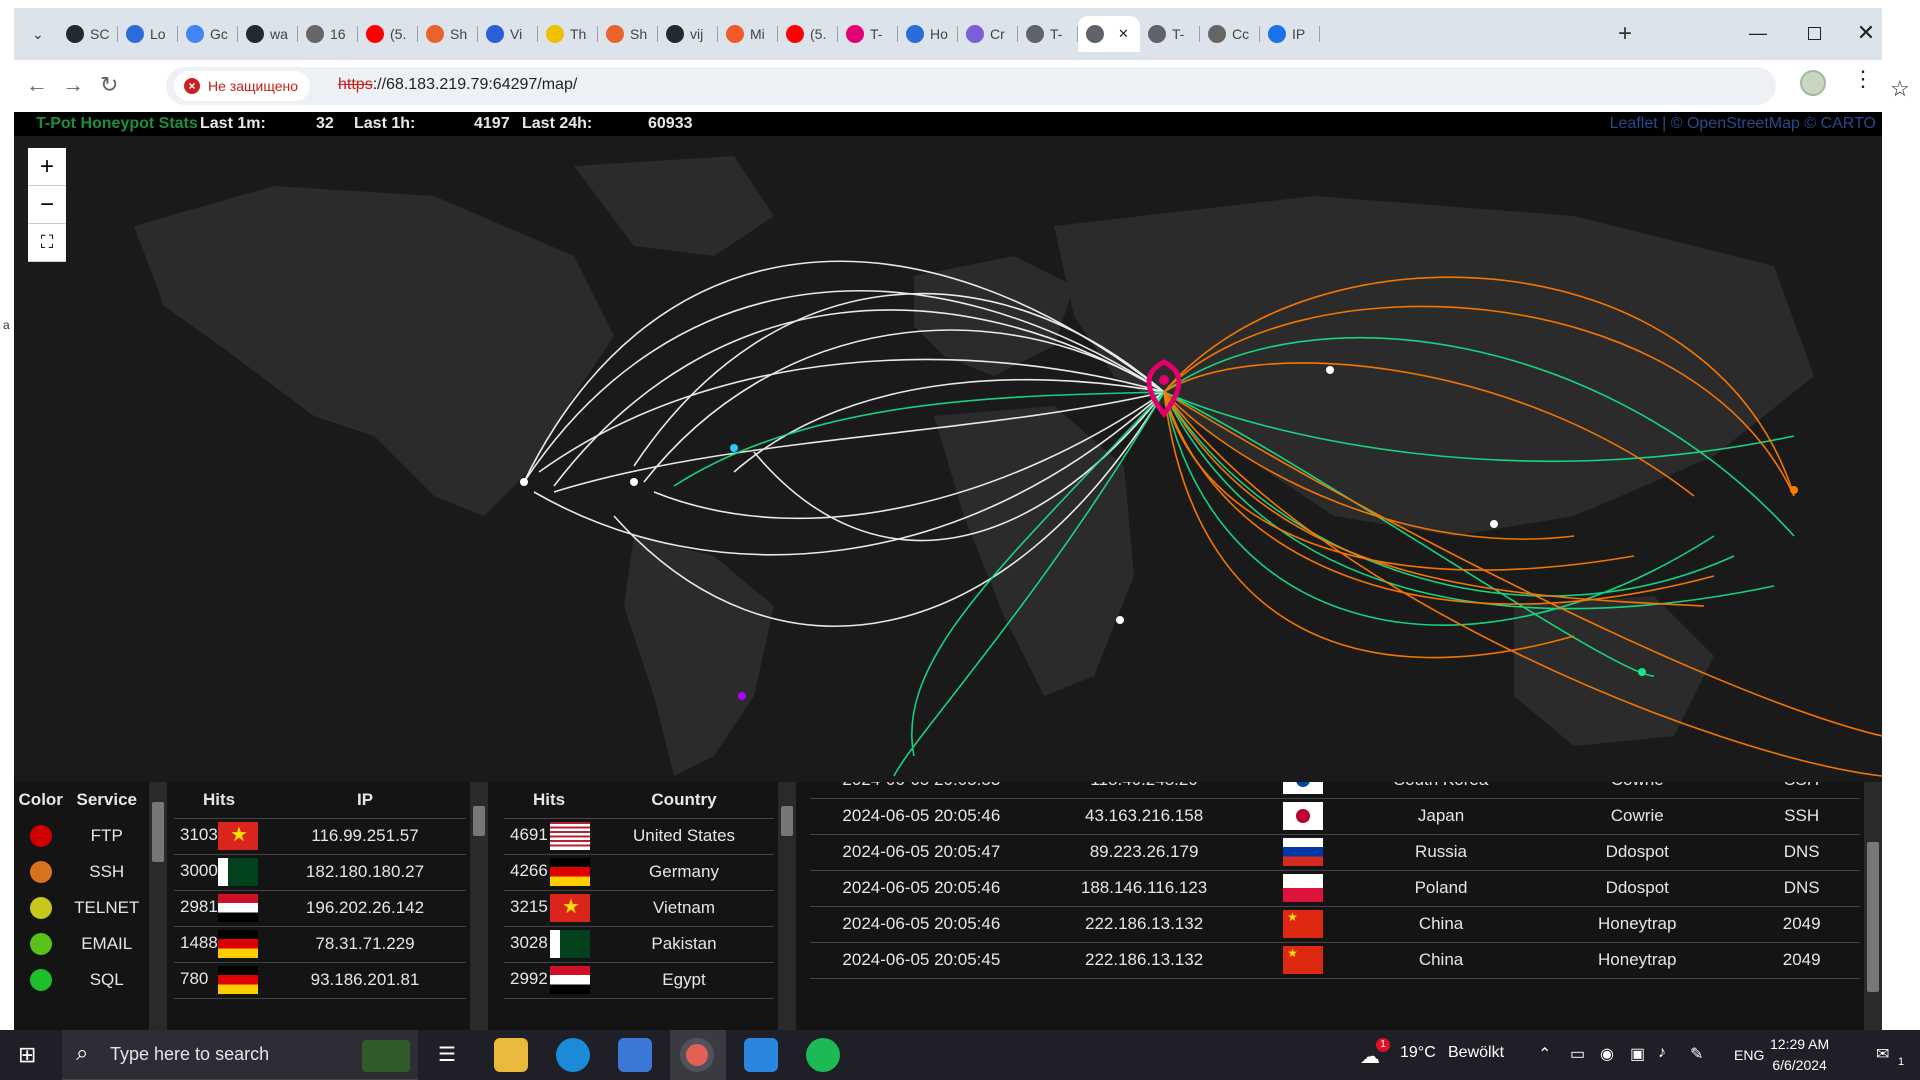 The image size is (1920, 1080). I want to click on service-row: SSH, so click(80, 872).